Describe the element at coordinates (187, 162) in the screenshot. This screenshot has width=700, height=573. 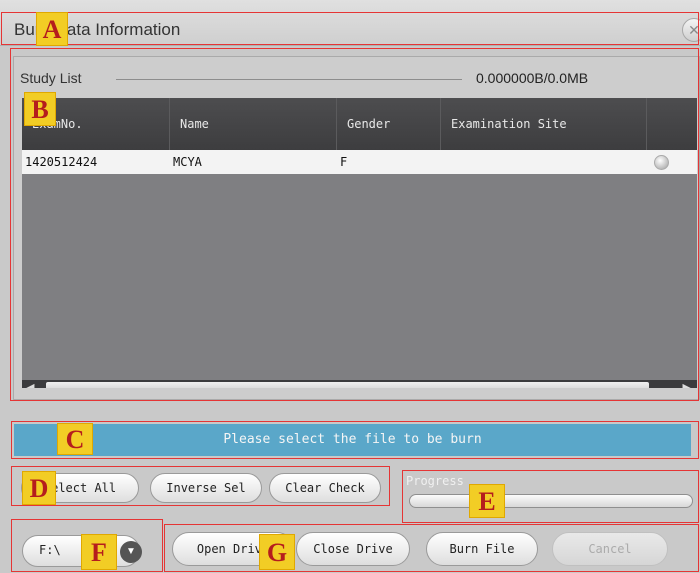
I see `cell-name: MCYA` at that location.